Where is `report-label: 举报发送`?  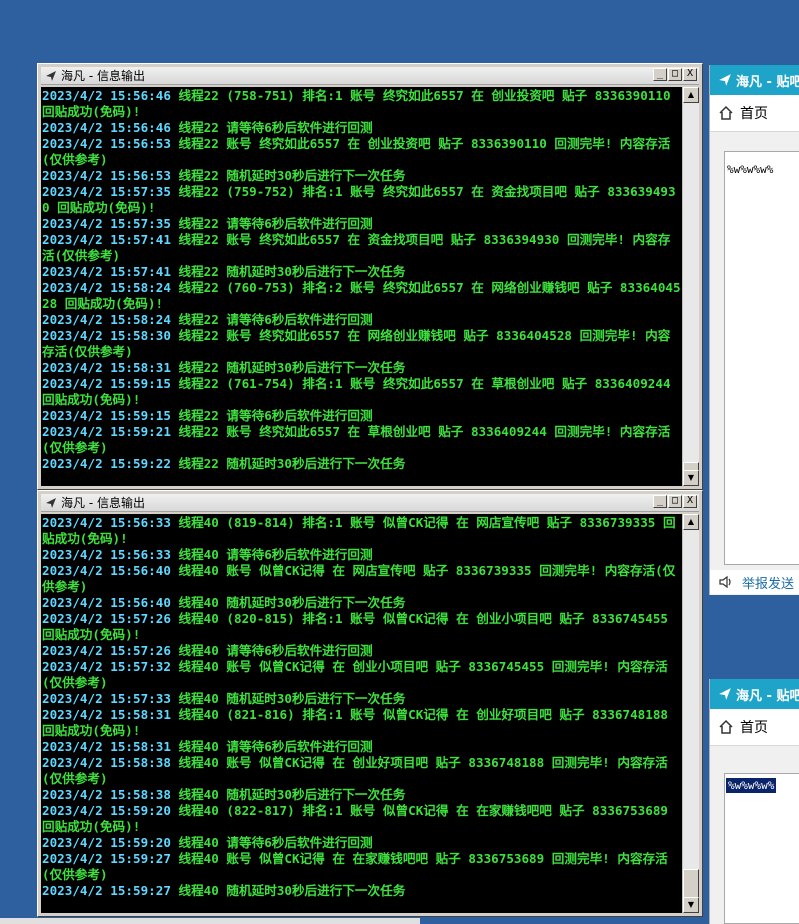
report-label: 举报发送 is located at coordinates (768, 582).